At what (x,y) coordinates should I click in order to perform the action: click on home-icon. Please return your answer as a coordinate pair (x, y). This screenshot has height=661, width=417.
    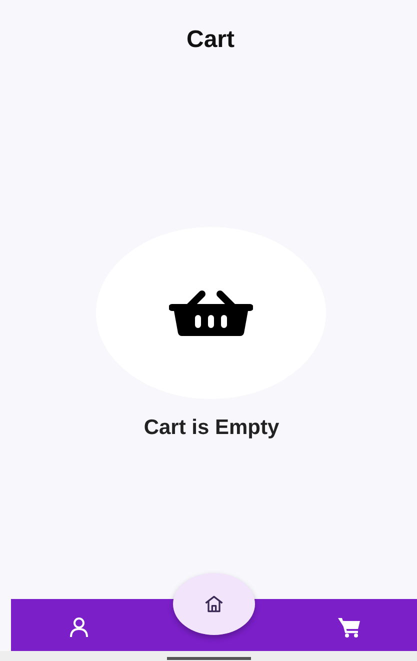
    Looking at the image, I should click on (213, 604).